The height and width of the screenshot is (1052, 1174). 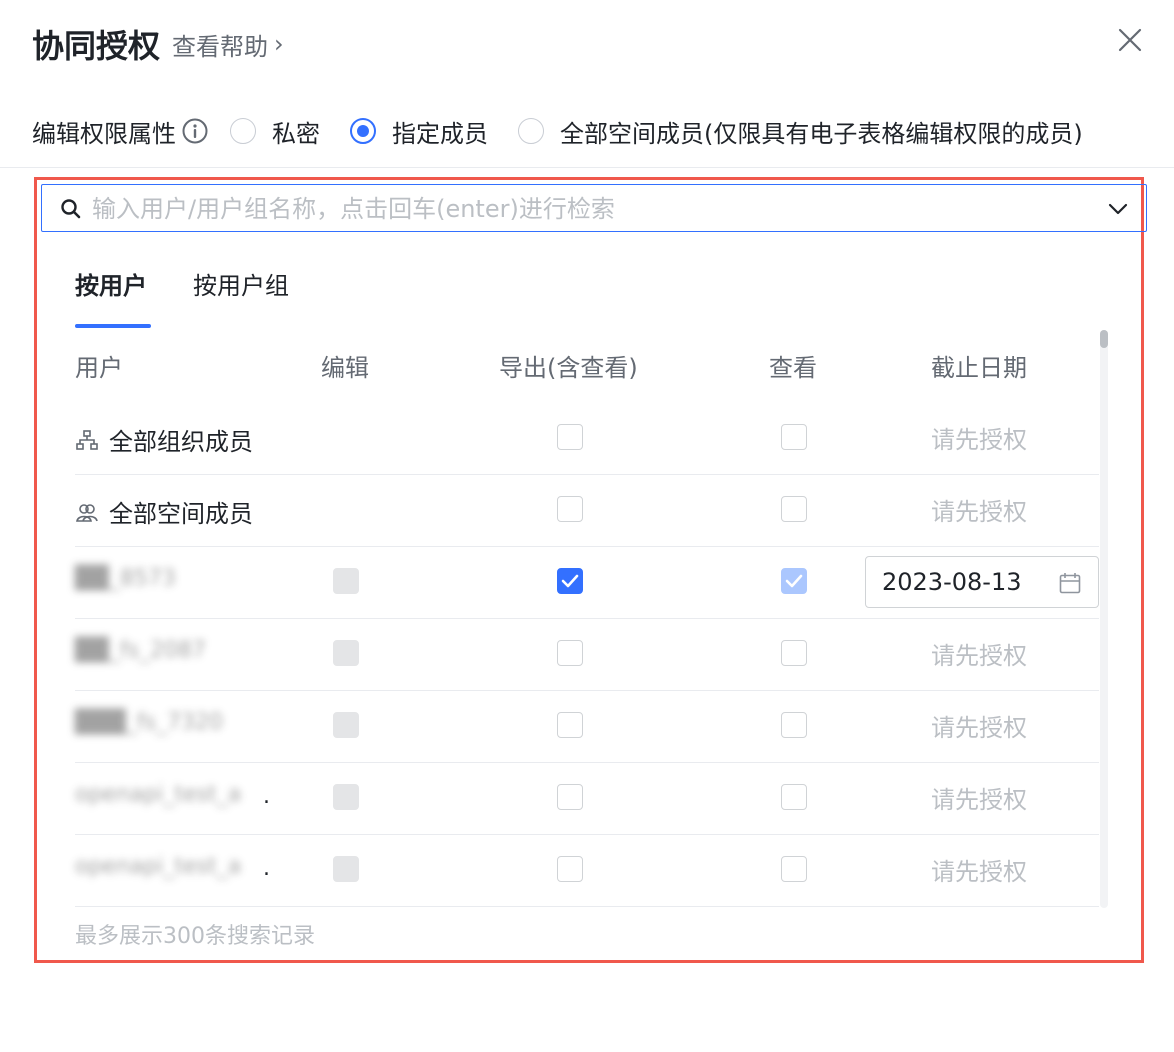 I want to click on org-tree-icon, so click(x=87, y=439).